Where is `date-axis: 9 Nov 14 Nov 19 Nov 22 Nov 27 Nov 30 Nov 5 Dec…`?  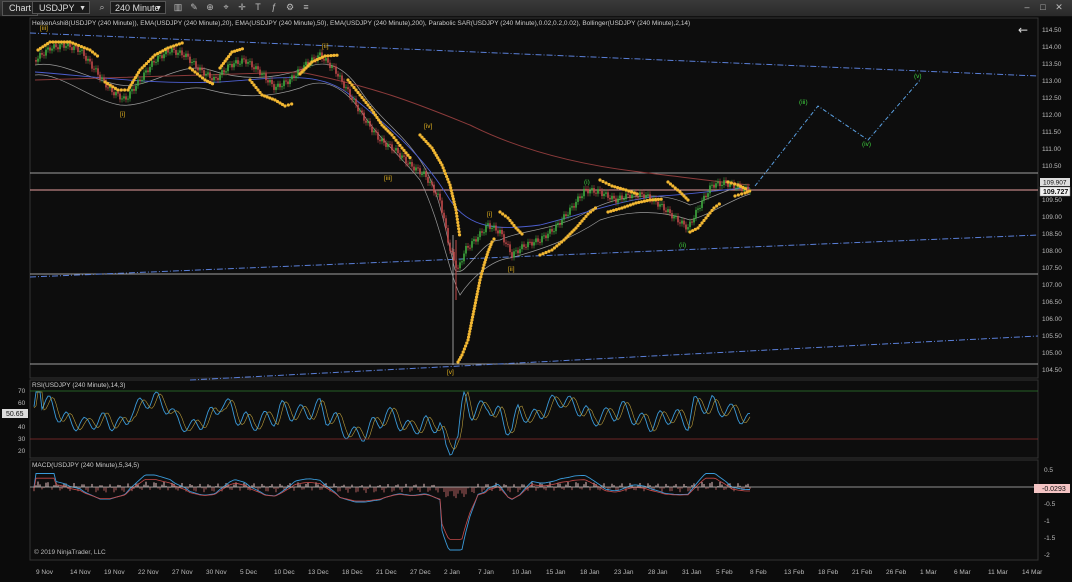 date-axis: 9 Nov 14 Nov 19 Nov 22 Nov 27 Nov 30 Nov 5 Dec… is located at coordinates (539, 572).